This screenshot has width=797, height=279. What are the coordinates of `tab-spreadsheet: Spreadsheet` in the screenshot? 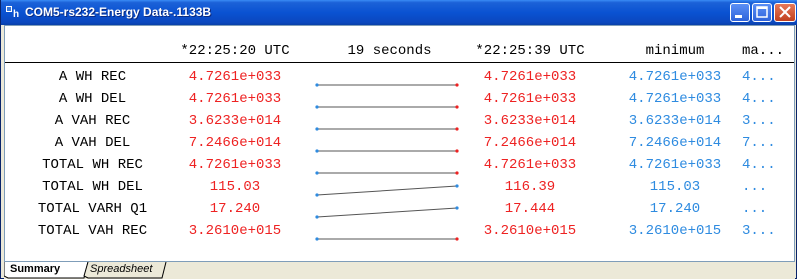 It's located at (121, 269).